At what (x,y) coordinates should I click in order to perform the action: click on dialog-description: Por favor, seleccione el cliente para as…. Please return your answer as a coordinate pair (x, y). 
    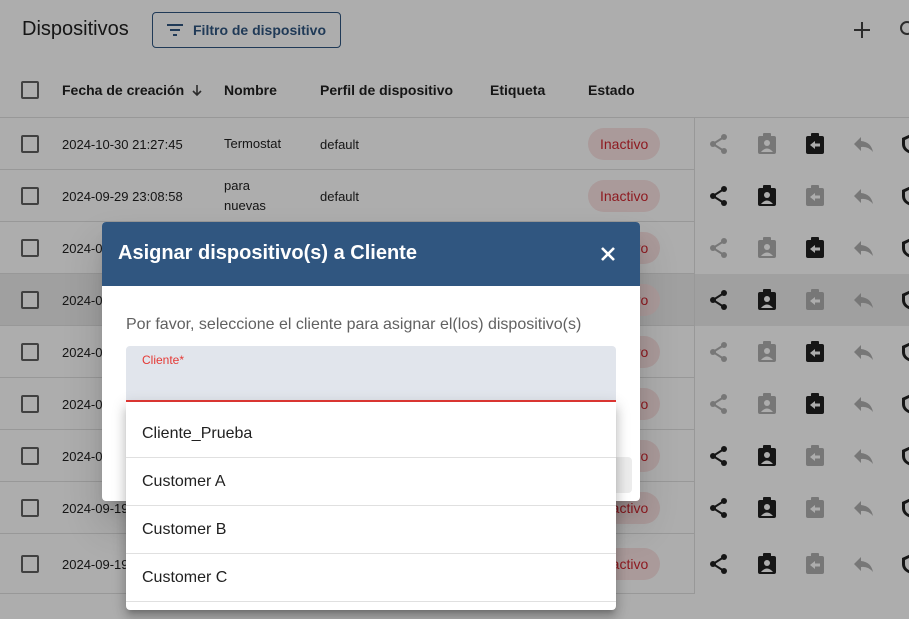
    Looking at the image, I should click on (354, 324).